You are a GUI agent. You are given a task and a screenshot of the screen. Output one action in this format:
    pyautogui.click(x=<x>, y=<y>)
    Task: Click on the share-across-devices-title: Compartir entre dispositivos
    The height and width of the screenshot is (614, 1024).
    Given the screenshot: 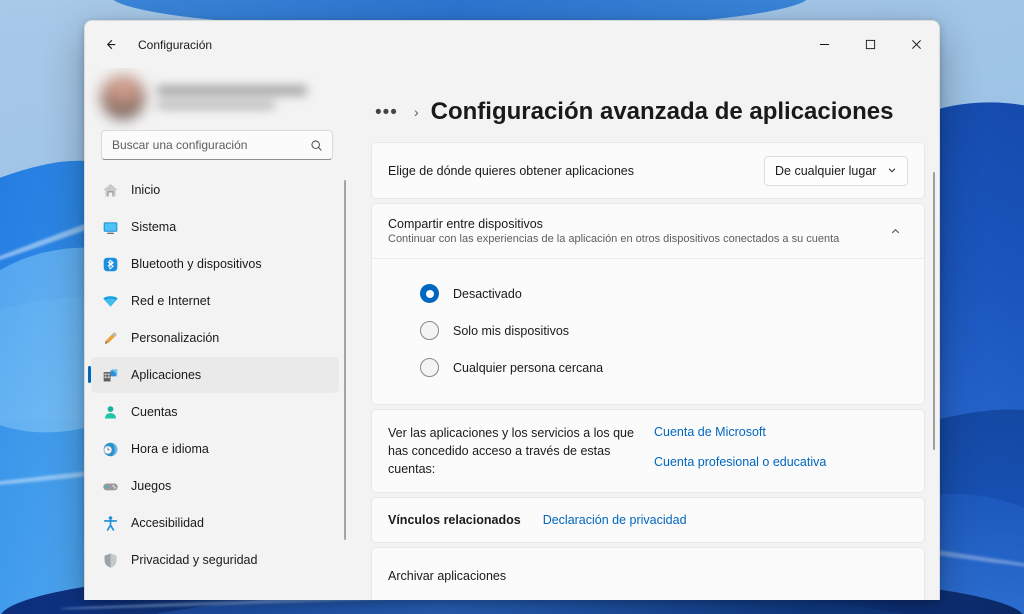 What is the action you would take?
    pyautogui.click(x=465, y=224)
    